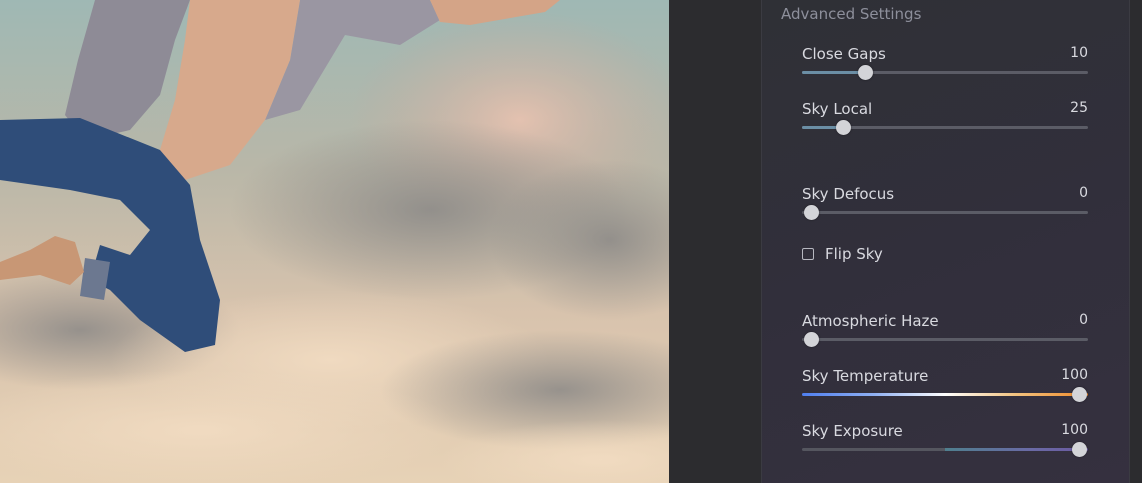 The image size is (1142, 483). What do you see at coordinates (945, 72) in the screenshot?
I see `close-gaps-slider` at bounding box center [945, 72].